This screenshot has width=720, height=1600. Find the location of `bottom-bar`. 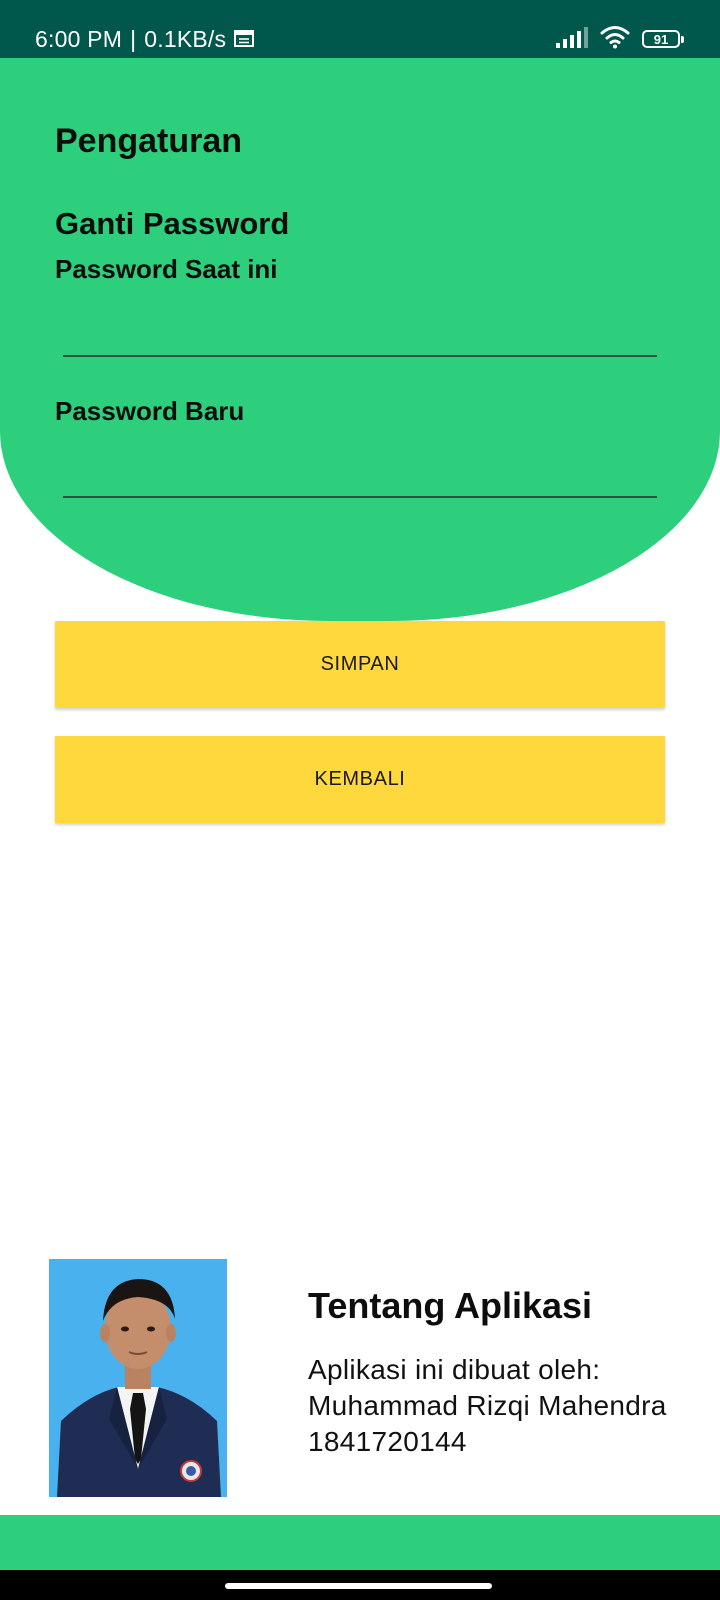

bottom-bar is located at coordinates (360, 1542).